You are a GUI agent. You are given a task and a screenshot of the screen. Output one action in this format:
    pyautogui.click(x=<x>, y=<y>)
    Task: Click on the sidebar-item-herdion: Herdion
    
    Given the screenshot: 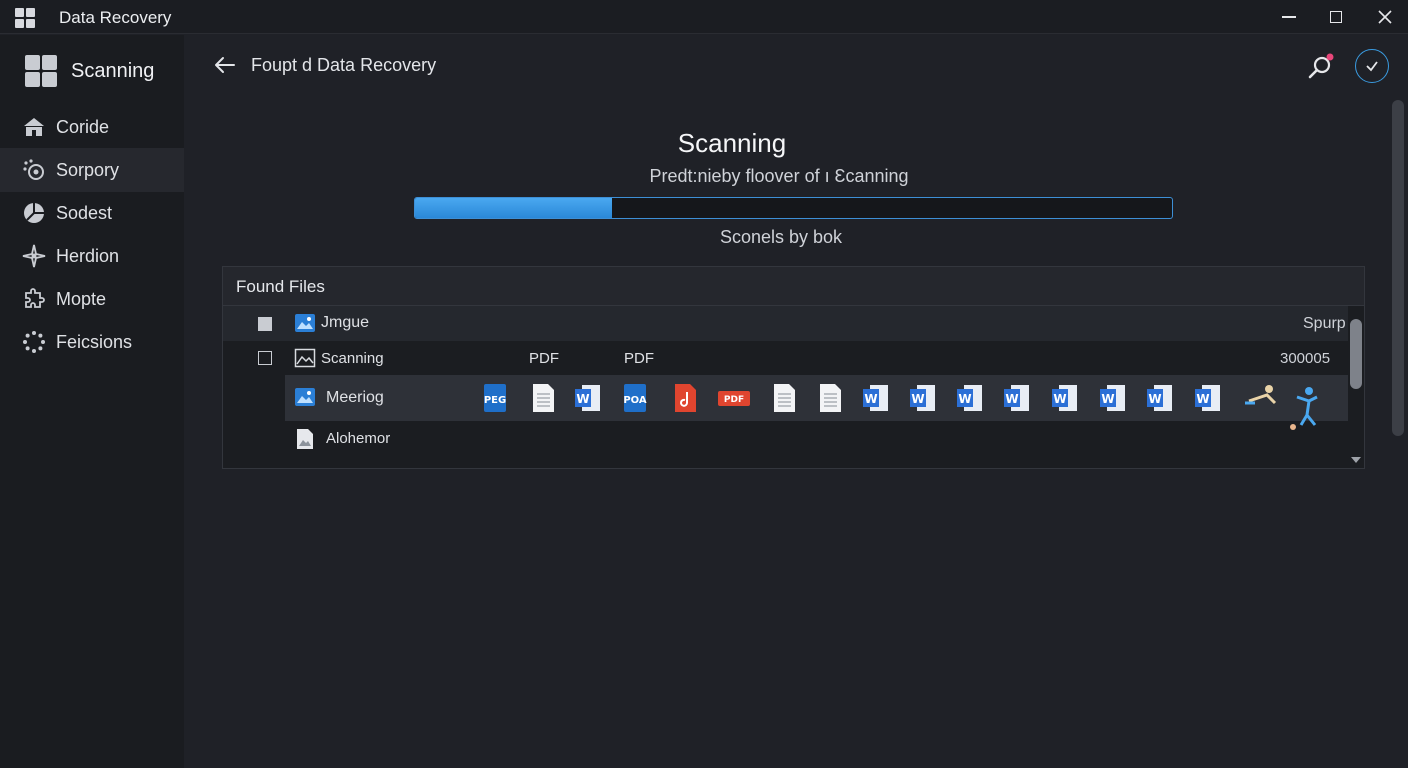 What is the action you would take?
    pyautogui.click(x=92, y=256)
    